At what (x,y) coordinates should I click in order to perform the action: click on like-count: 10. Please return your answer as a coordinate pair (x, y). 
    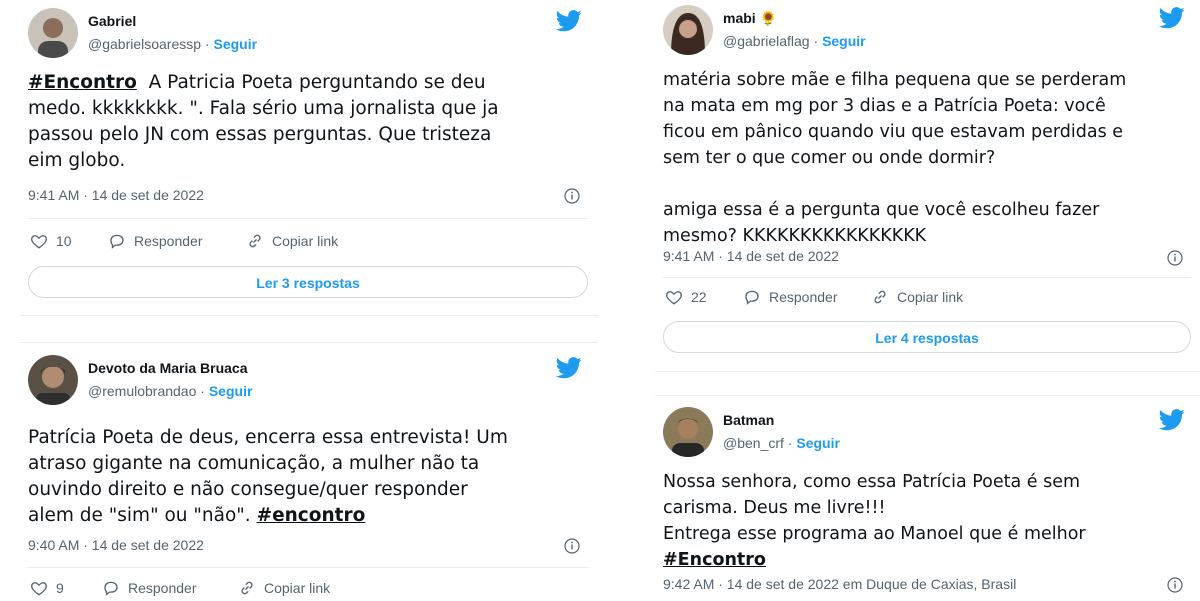
    Looking at the image, I should click on (64, 241).